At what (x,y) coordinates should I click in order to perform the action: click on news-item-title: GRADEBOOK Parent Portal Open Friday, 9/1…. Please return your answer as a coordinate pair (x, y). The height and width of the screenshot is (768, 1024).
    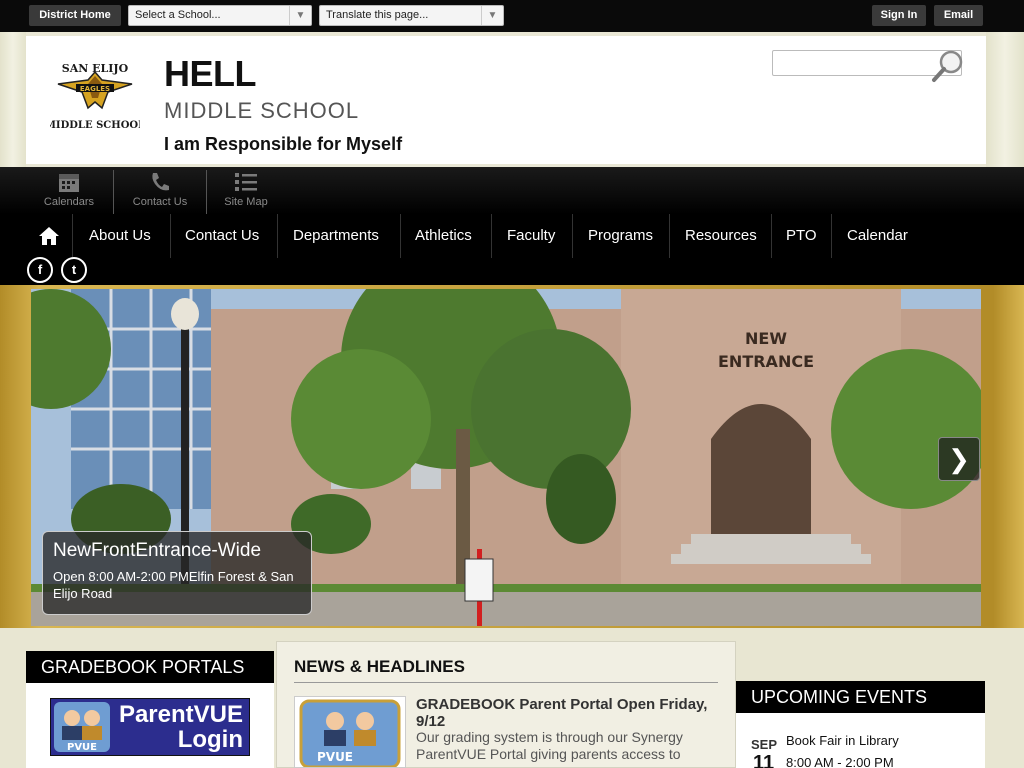
    Looking at the image, I should click on (566, 713).